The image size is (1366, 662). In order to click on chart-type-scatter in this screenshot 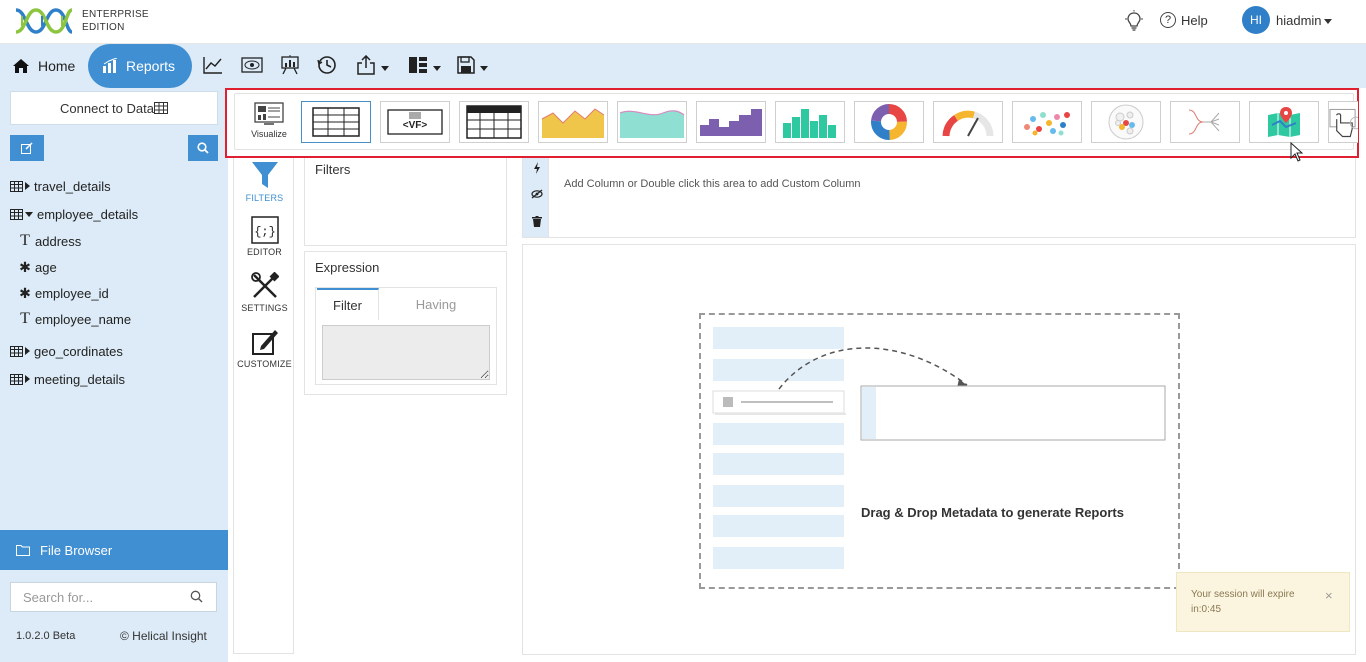, I will do `click(1047, 122)`.